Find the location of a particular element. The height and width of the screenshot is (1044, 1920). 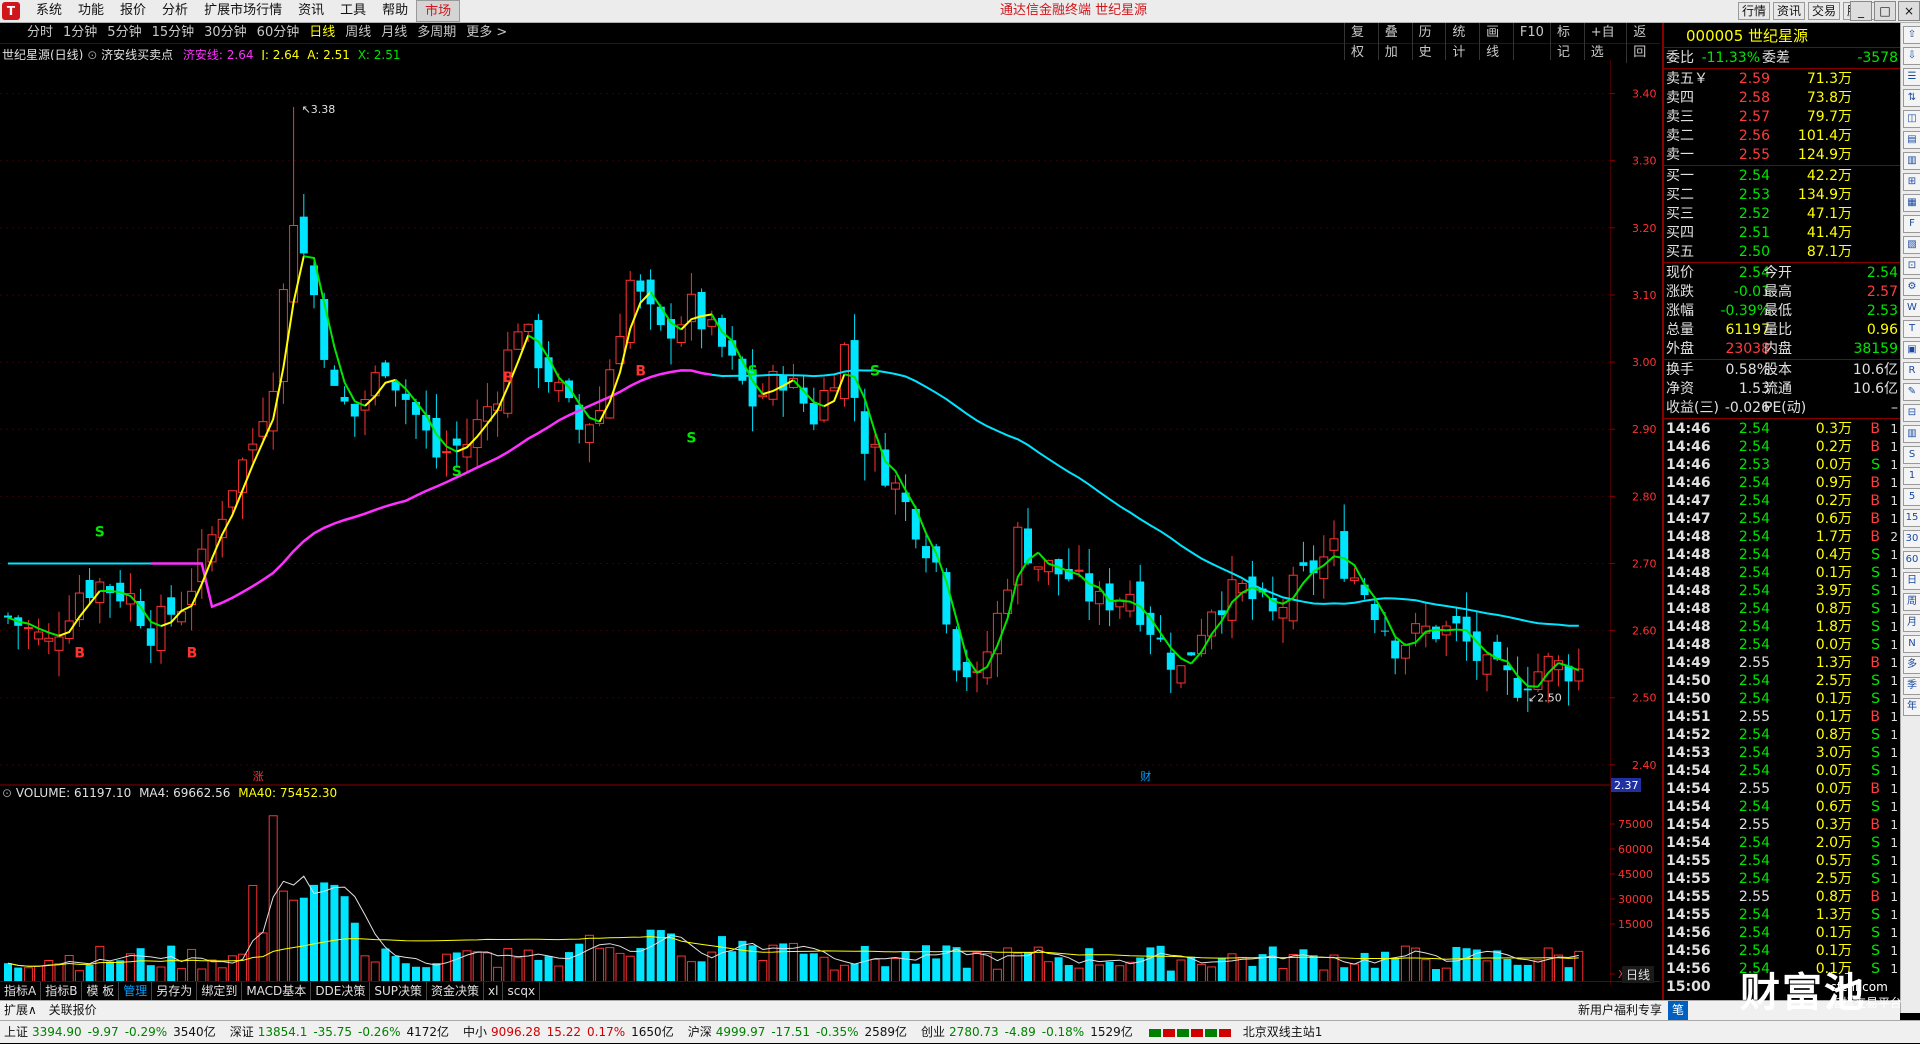

volume-bar is located at coordinates (783, 964).